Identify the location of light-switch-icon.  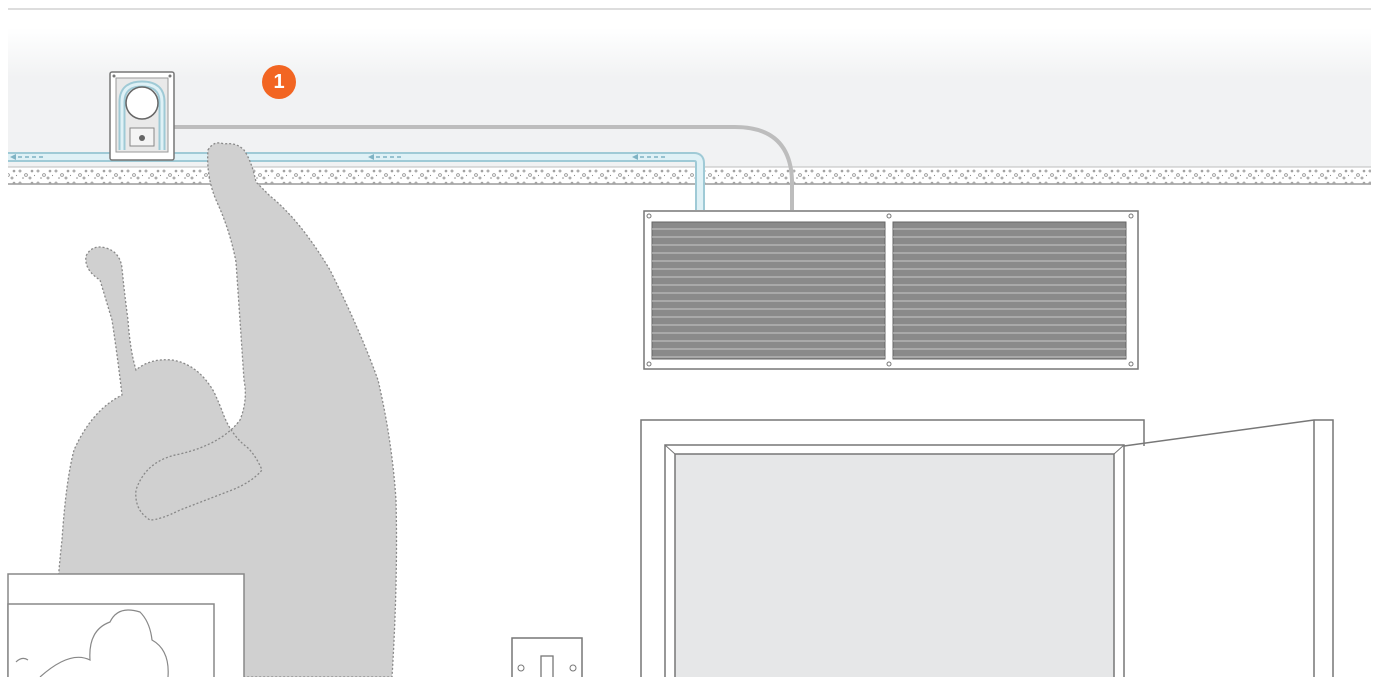
(547, 657).